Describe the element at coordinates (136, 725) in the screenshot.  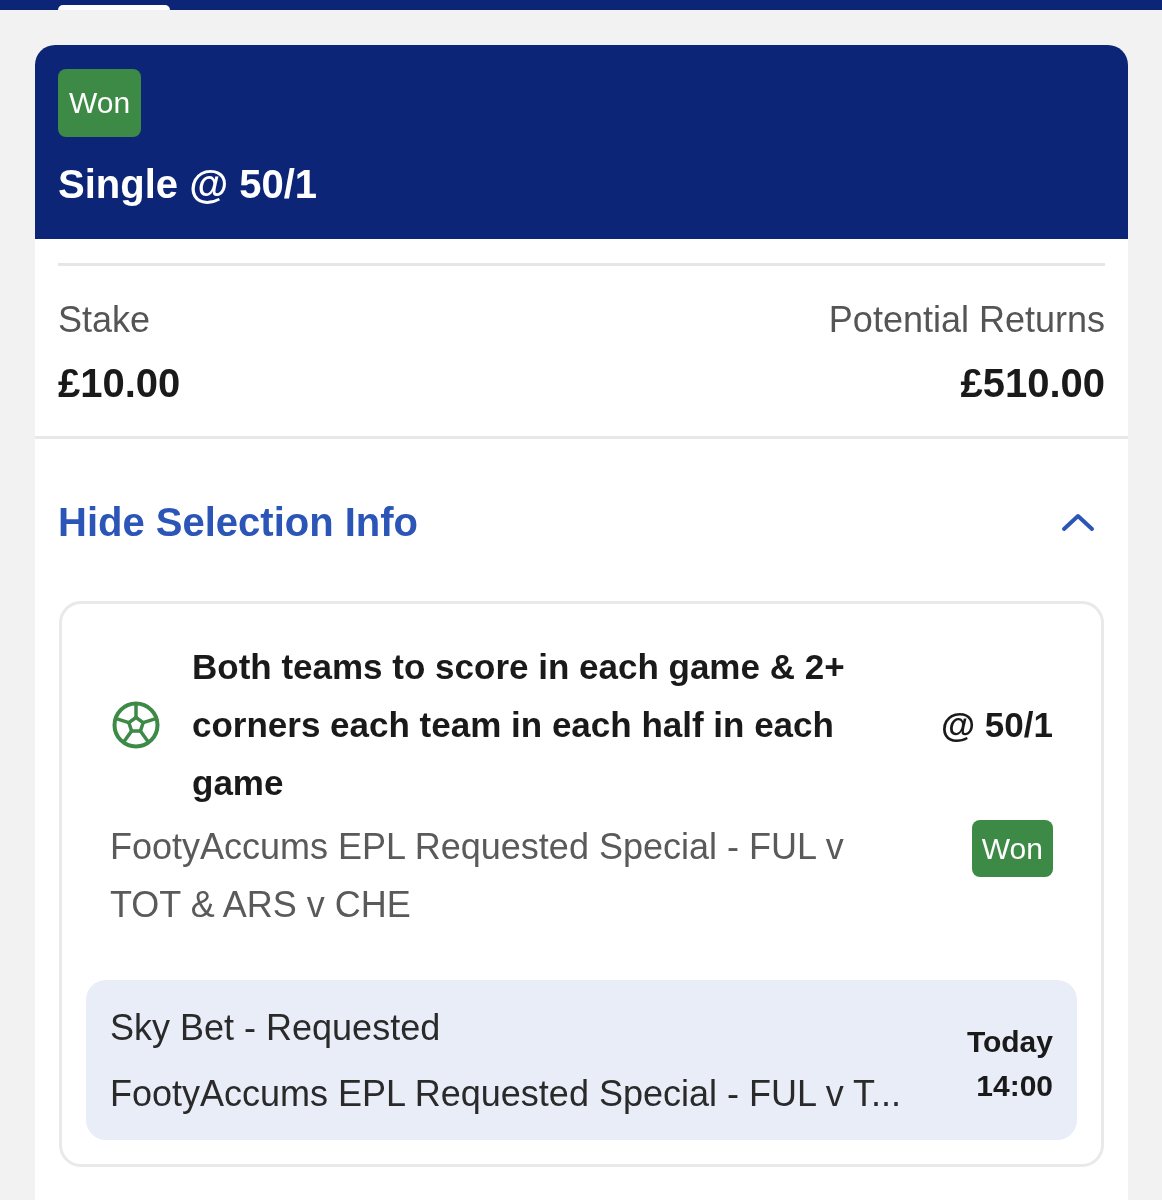
I see `football-icon` at that location.